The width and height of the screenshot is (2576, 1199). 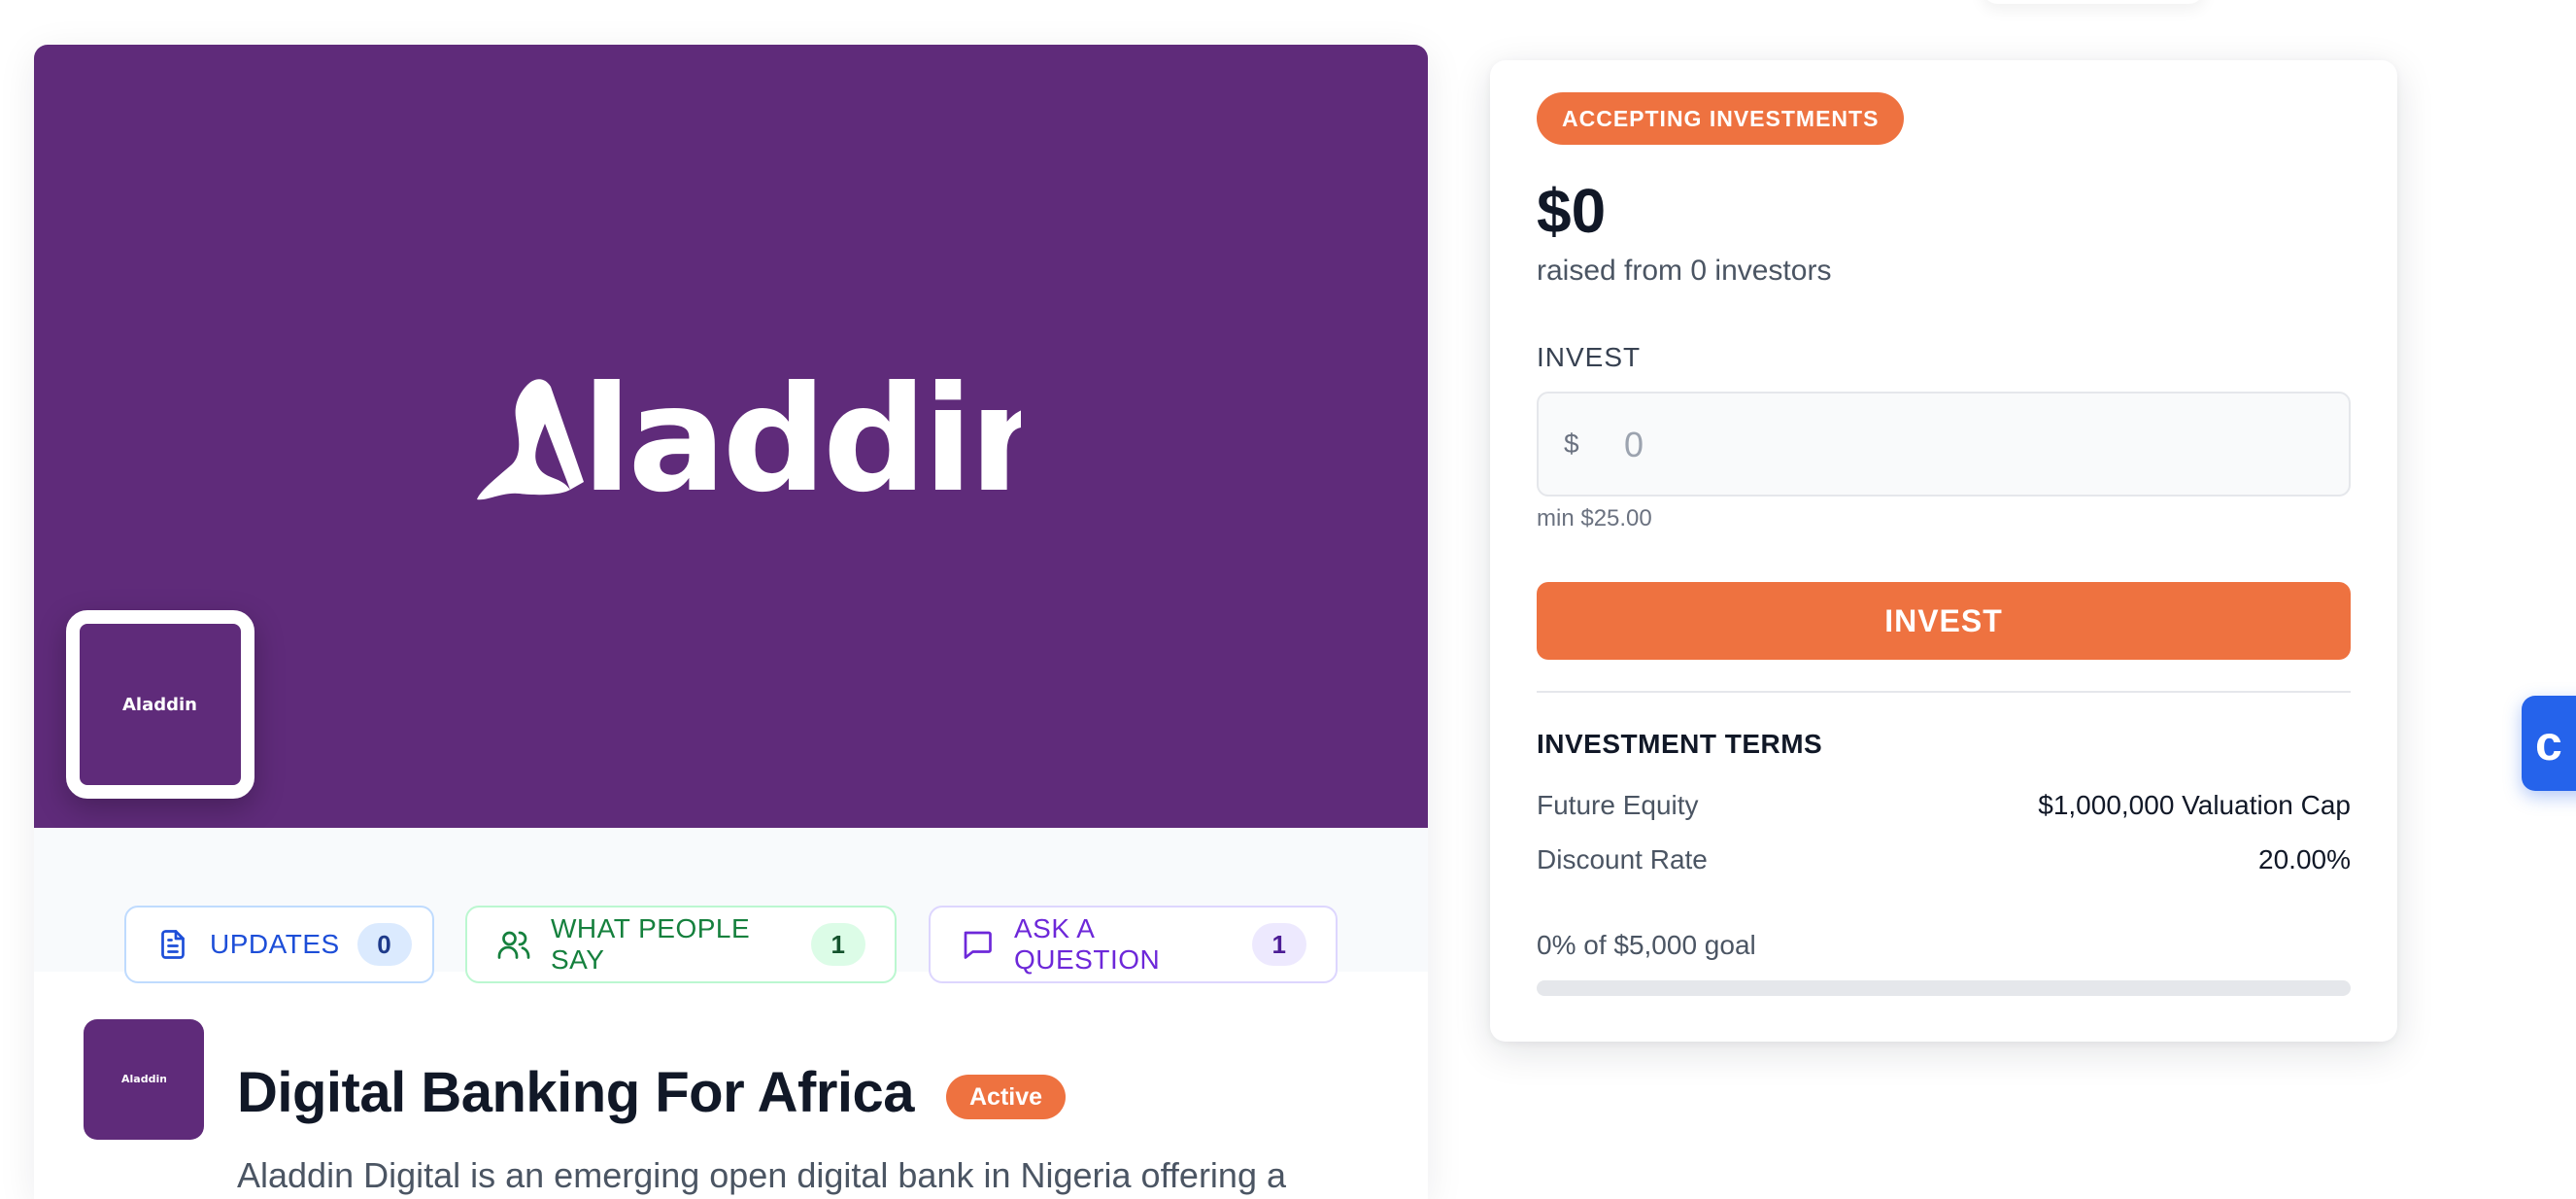 I want to click on invest-field-label: INVEST, so click(x=1589, y=357).